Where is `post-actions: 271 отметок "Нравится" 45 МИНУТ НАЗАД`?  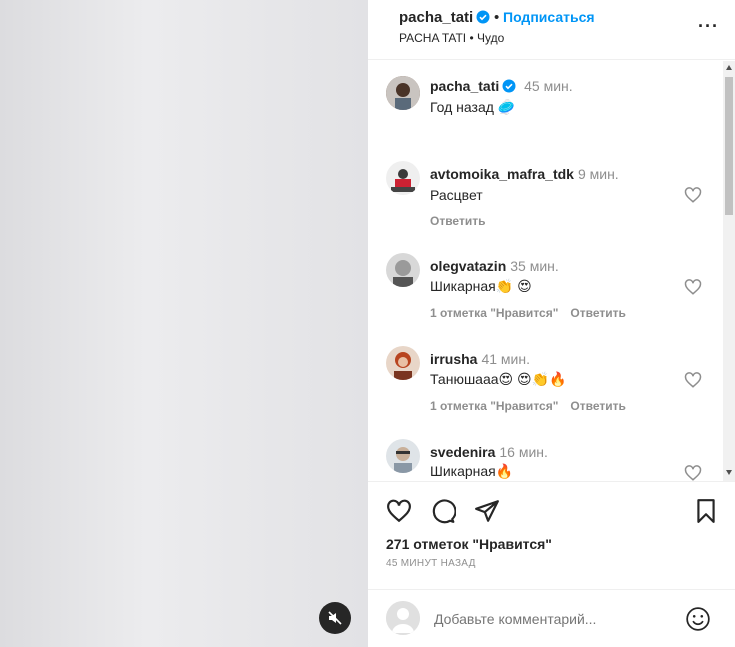
post-actions: 271 отметок "Нравится" 45 МИНУТ НАЗАД is located at coordinates (551, 531).